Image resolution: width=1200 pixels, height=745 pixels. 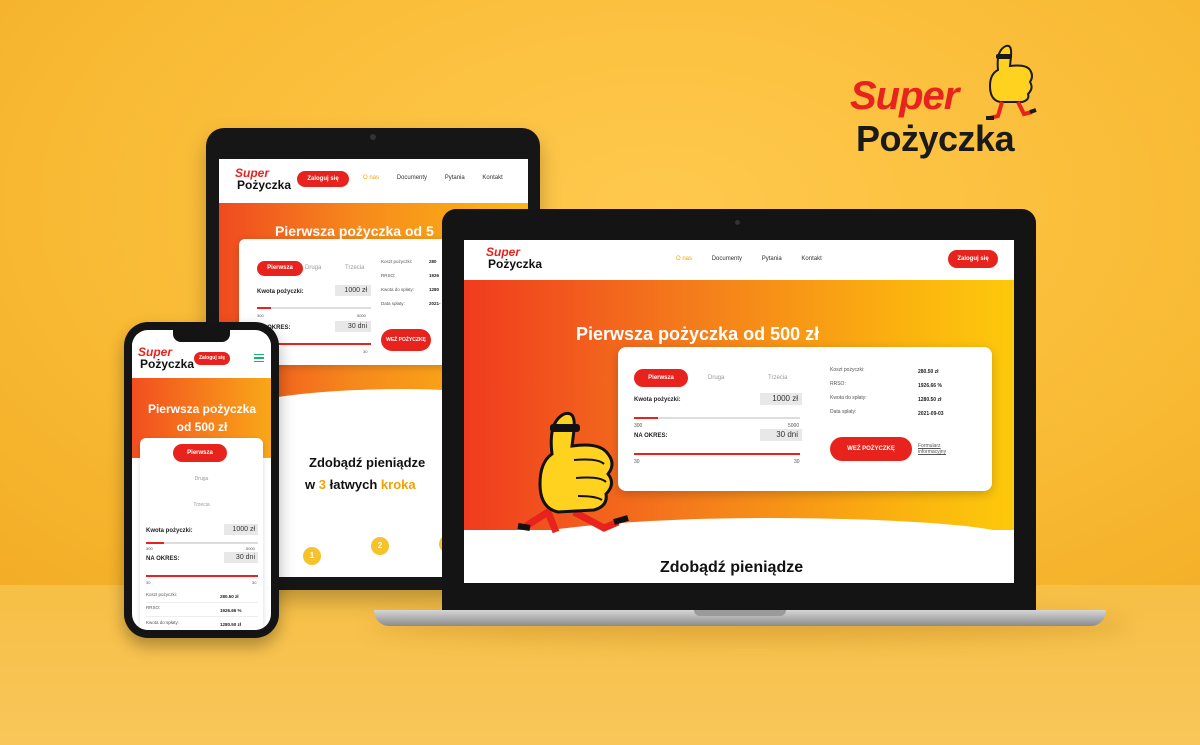 I want to click on divider, so click(x=202, y=616).